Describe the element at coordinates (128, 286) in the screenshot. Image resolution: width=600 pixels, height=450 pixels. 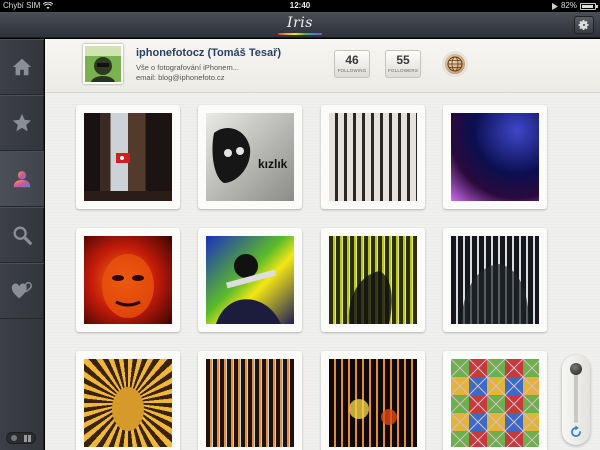
I see `face-detail` at that location.